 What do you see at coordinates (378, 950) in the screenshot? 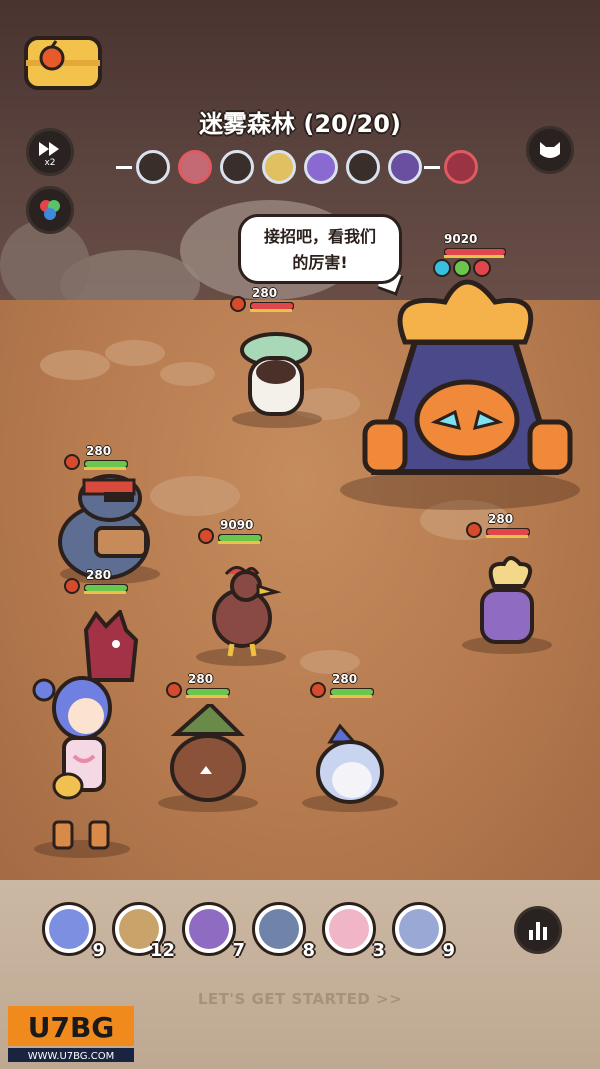
I see `roster-level: 3` at bounding box center [378, 950].